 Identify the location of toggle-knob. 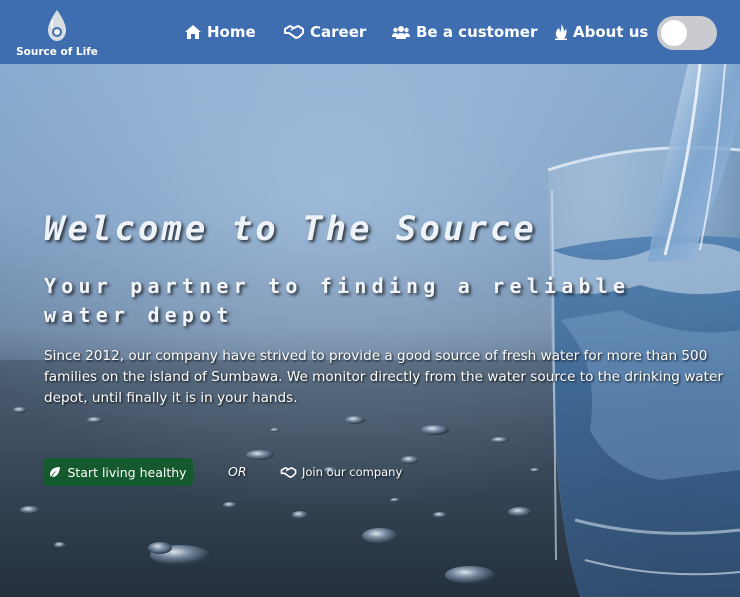
(674, 33).